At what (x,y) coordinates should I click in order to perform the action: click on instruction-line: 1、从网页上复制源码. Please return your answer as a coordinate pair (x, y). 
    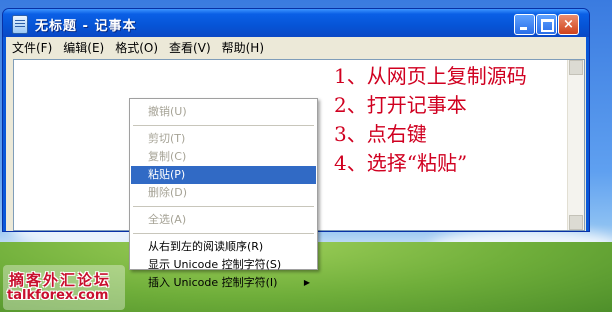
    Looking at the image, I should click on (430, 76).